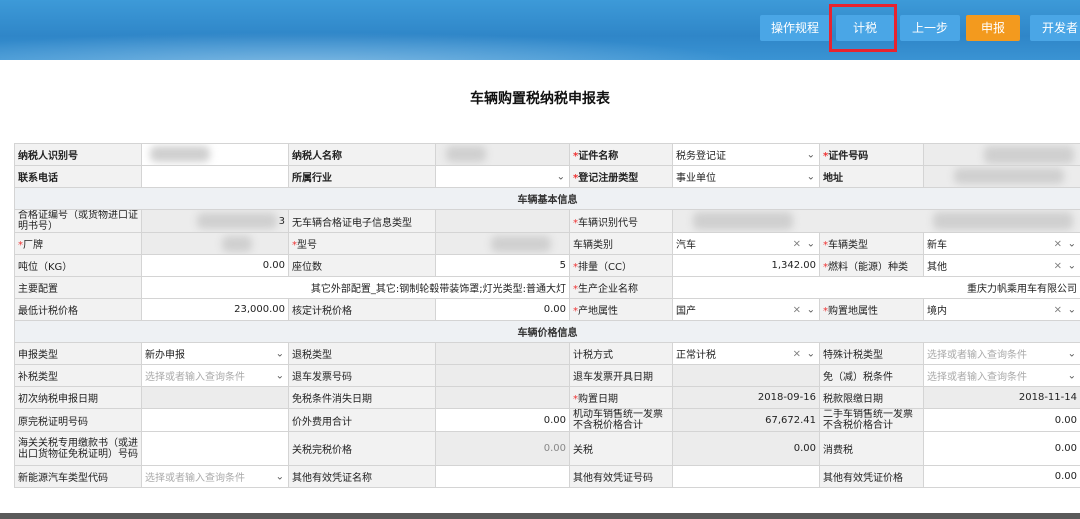 This screenshot has height=519, width=1080. I want to click on taxpayer-id-label: 纳税人识别号, so click(78, 154).